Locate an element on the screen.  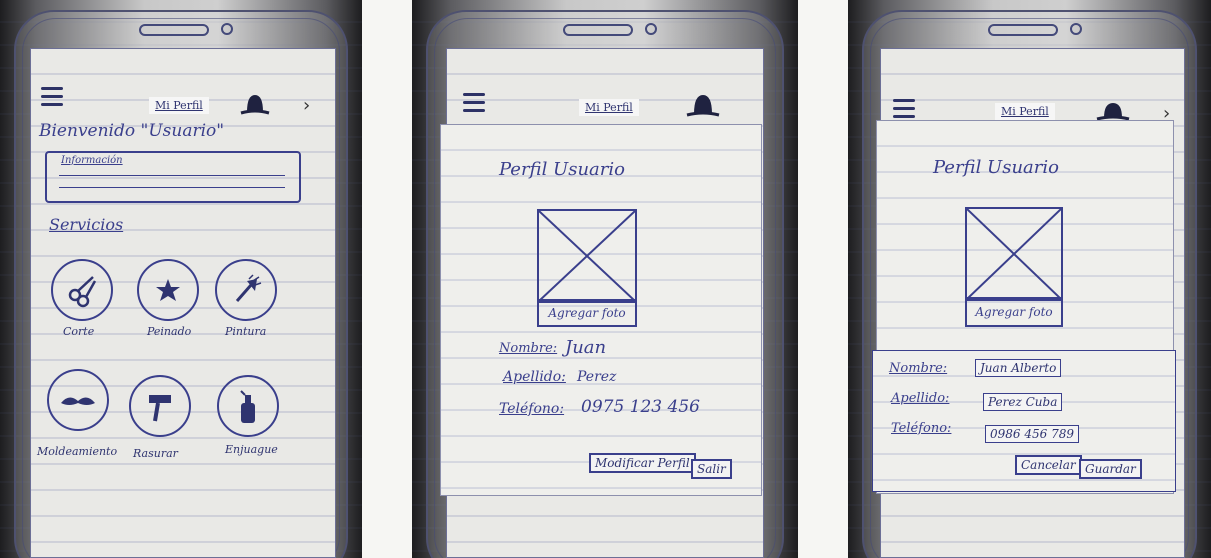
phone-value: 0975 123 456 is located at coordinates (640, 407).